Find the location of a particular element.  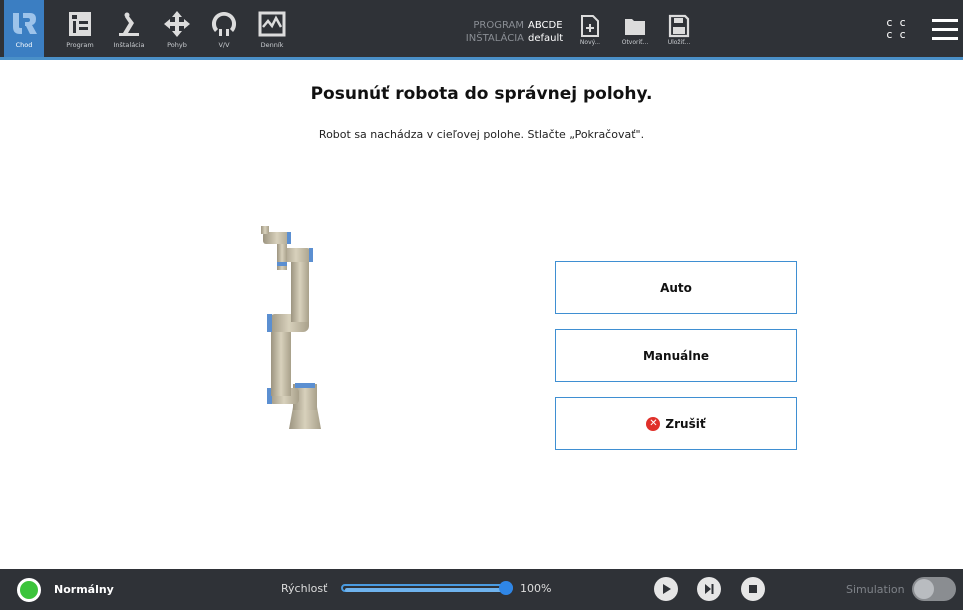

nav-label: Chod is located at coordinates (24, 45).